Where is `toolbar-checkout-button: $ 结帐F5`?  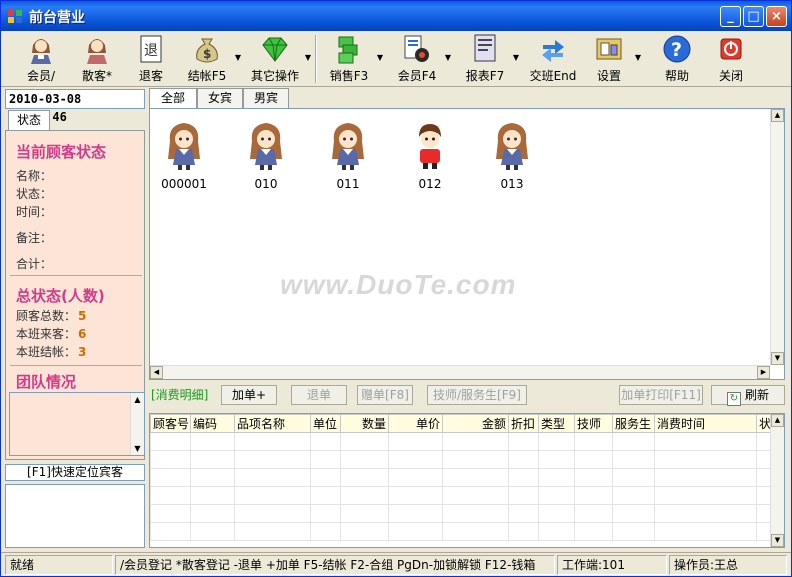
toolbar-checkout-button: $ 结帐F5 is located at coordinates (207, 59).